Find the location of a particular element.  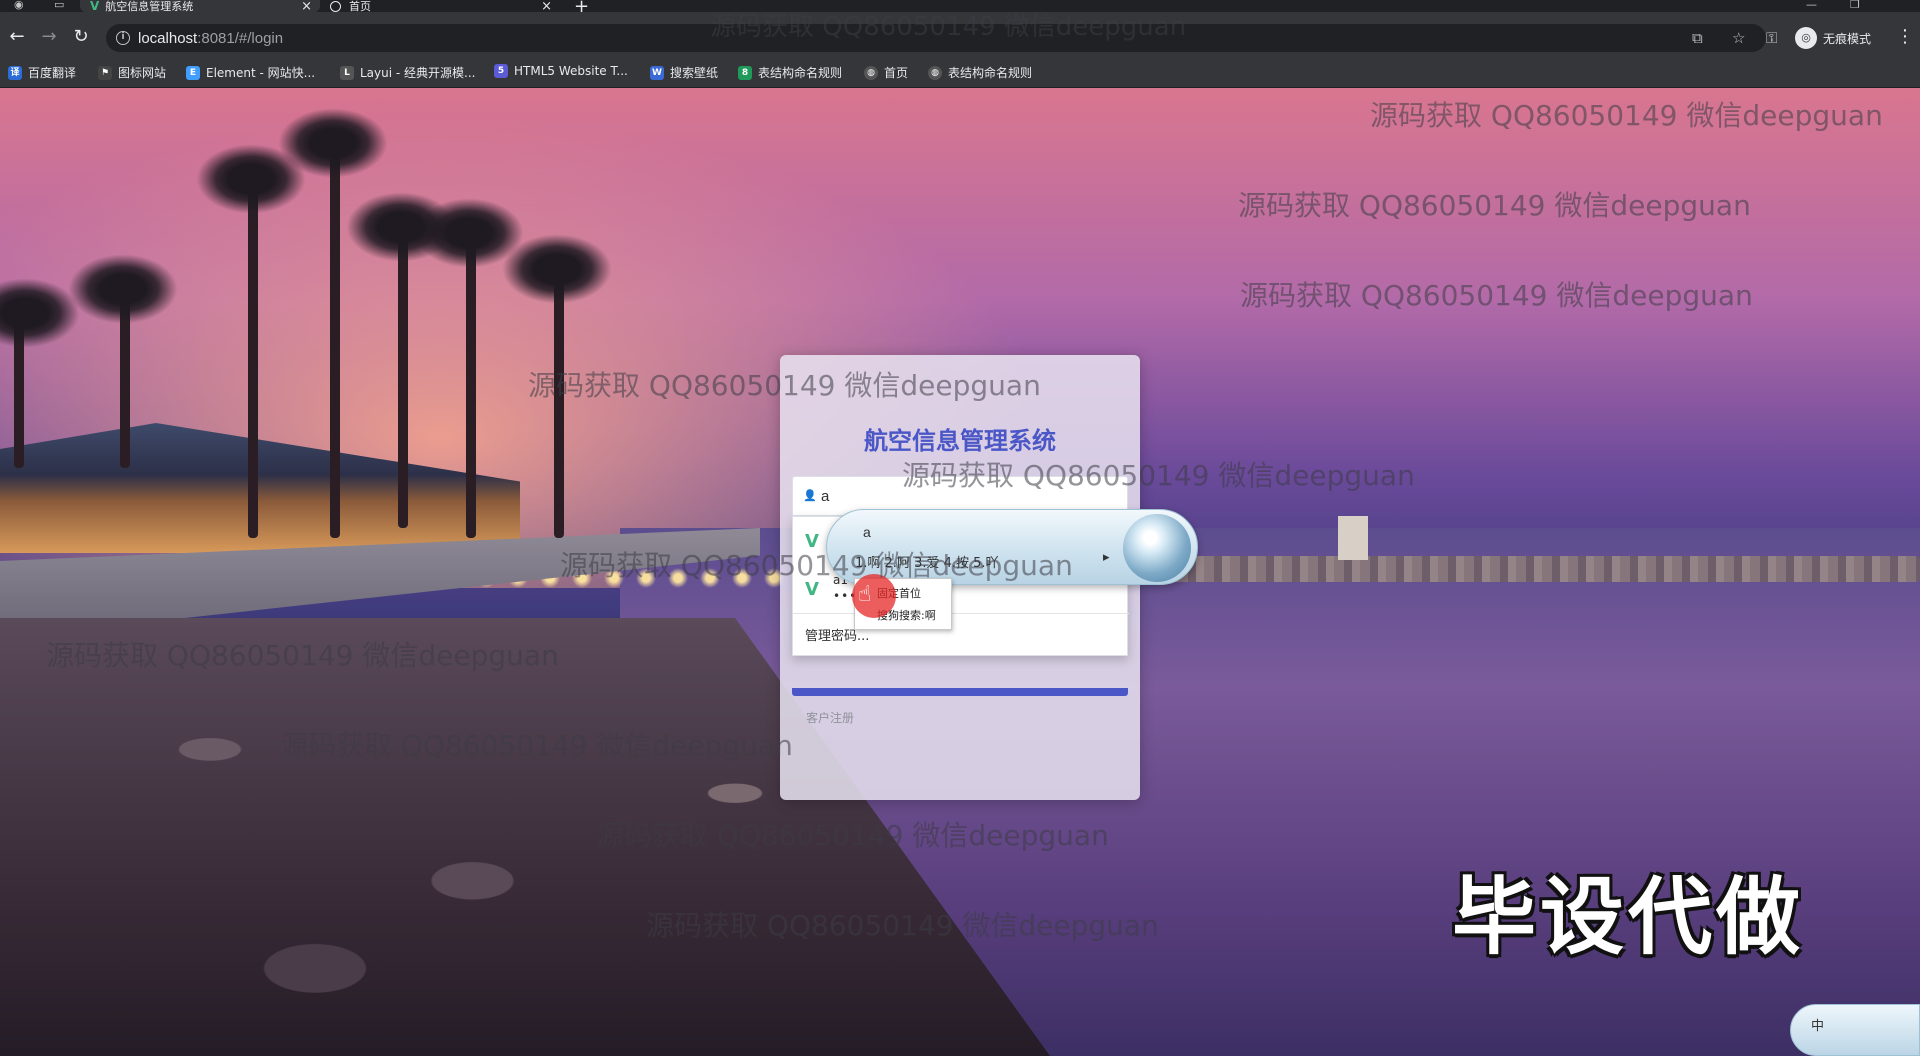

star-icon: ☆ is located at coordinates (1738, 38).